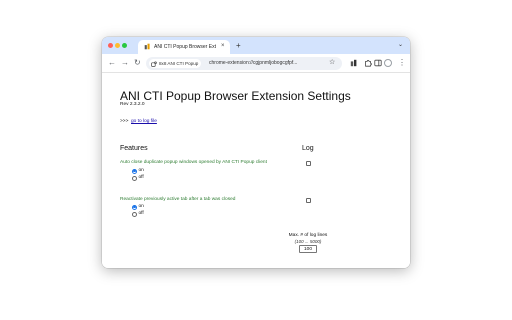 The image size is (512, 320). I want to click on extension-pinned-icon, so click(354, 63).